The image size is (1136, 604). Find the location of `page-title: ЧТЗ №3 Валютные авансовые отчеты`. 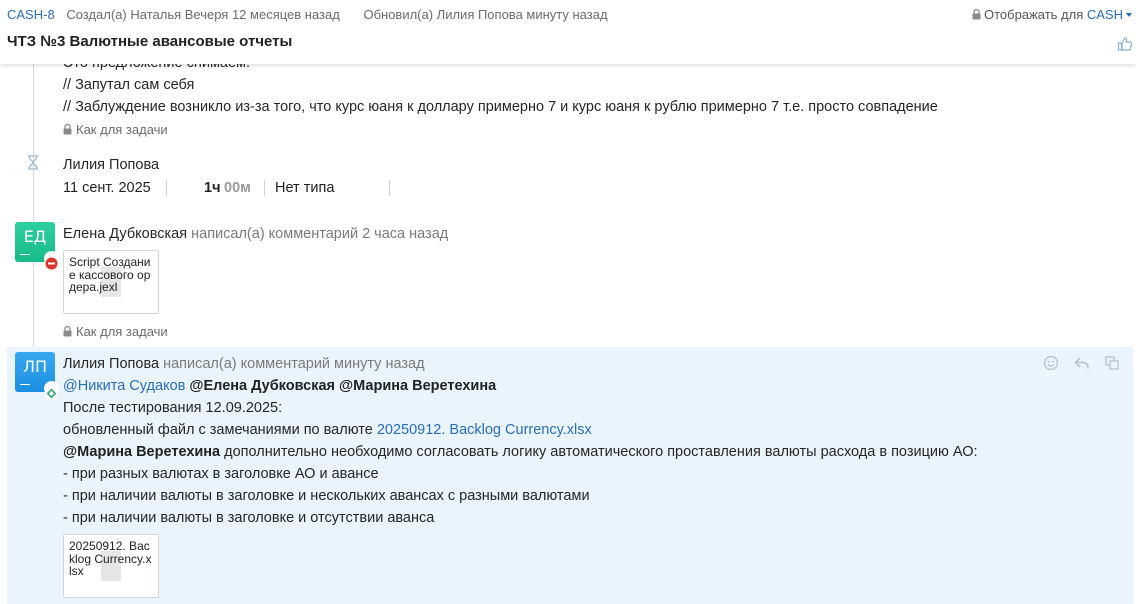

page-title: ЧТЗ №3 Валютные авансовые отчеты is located at coordinates (150, 41).